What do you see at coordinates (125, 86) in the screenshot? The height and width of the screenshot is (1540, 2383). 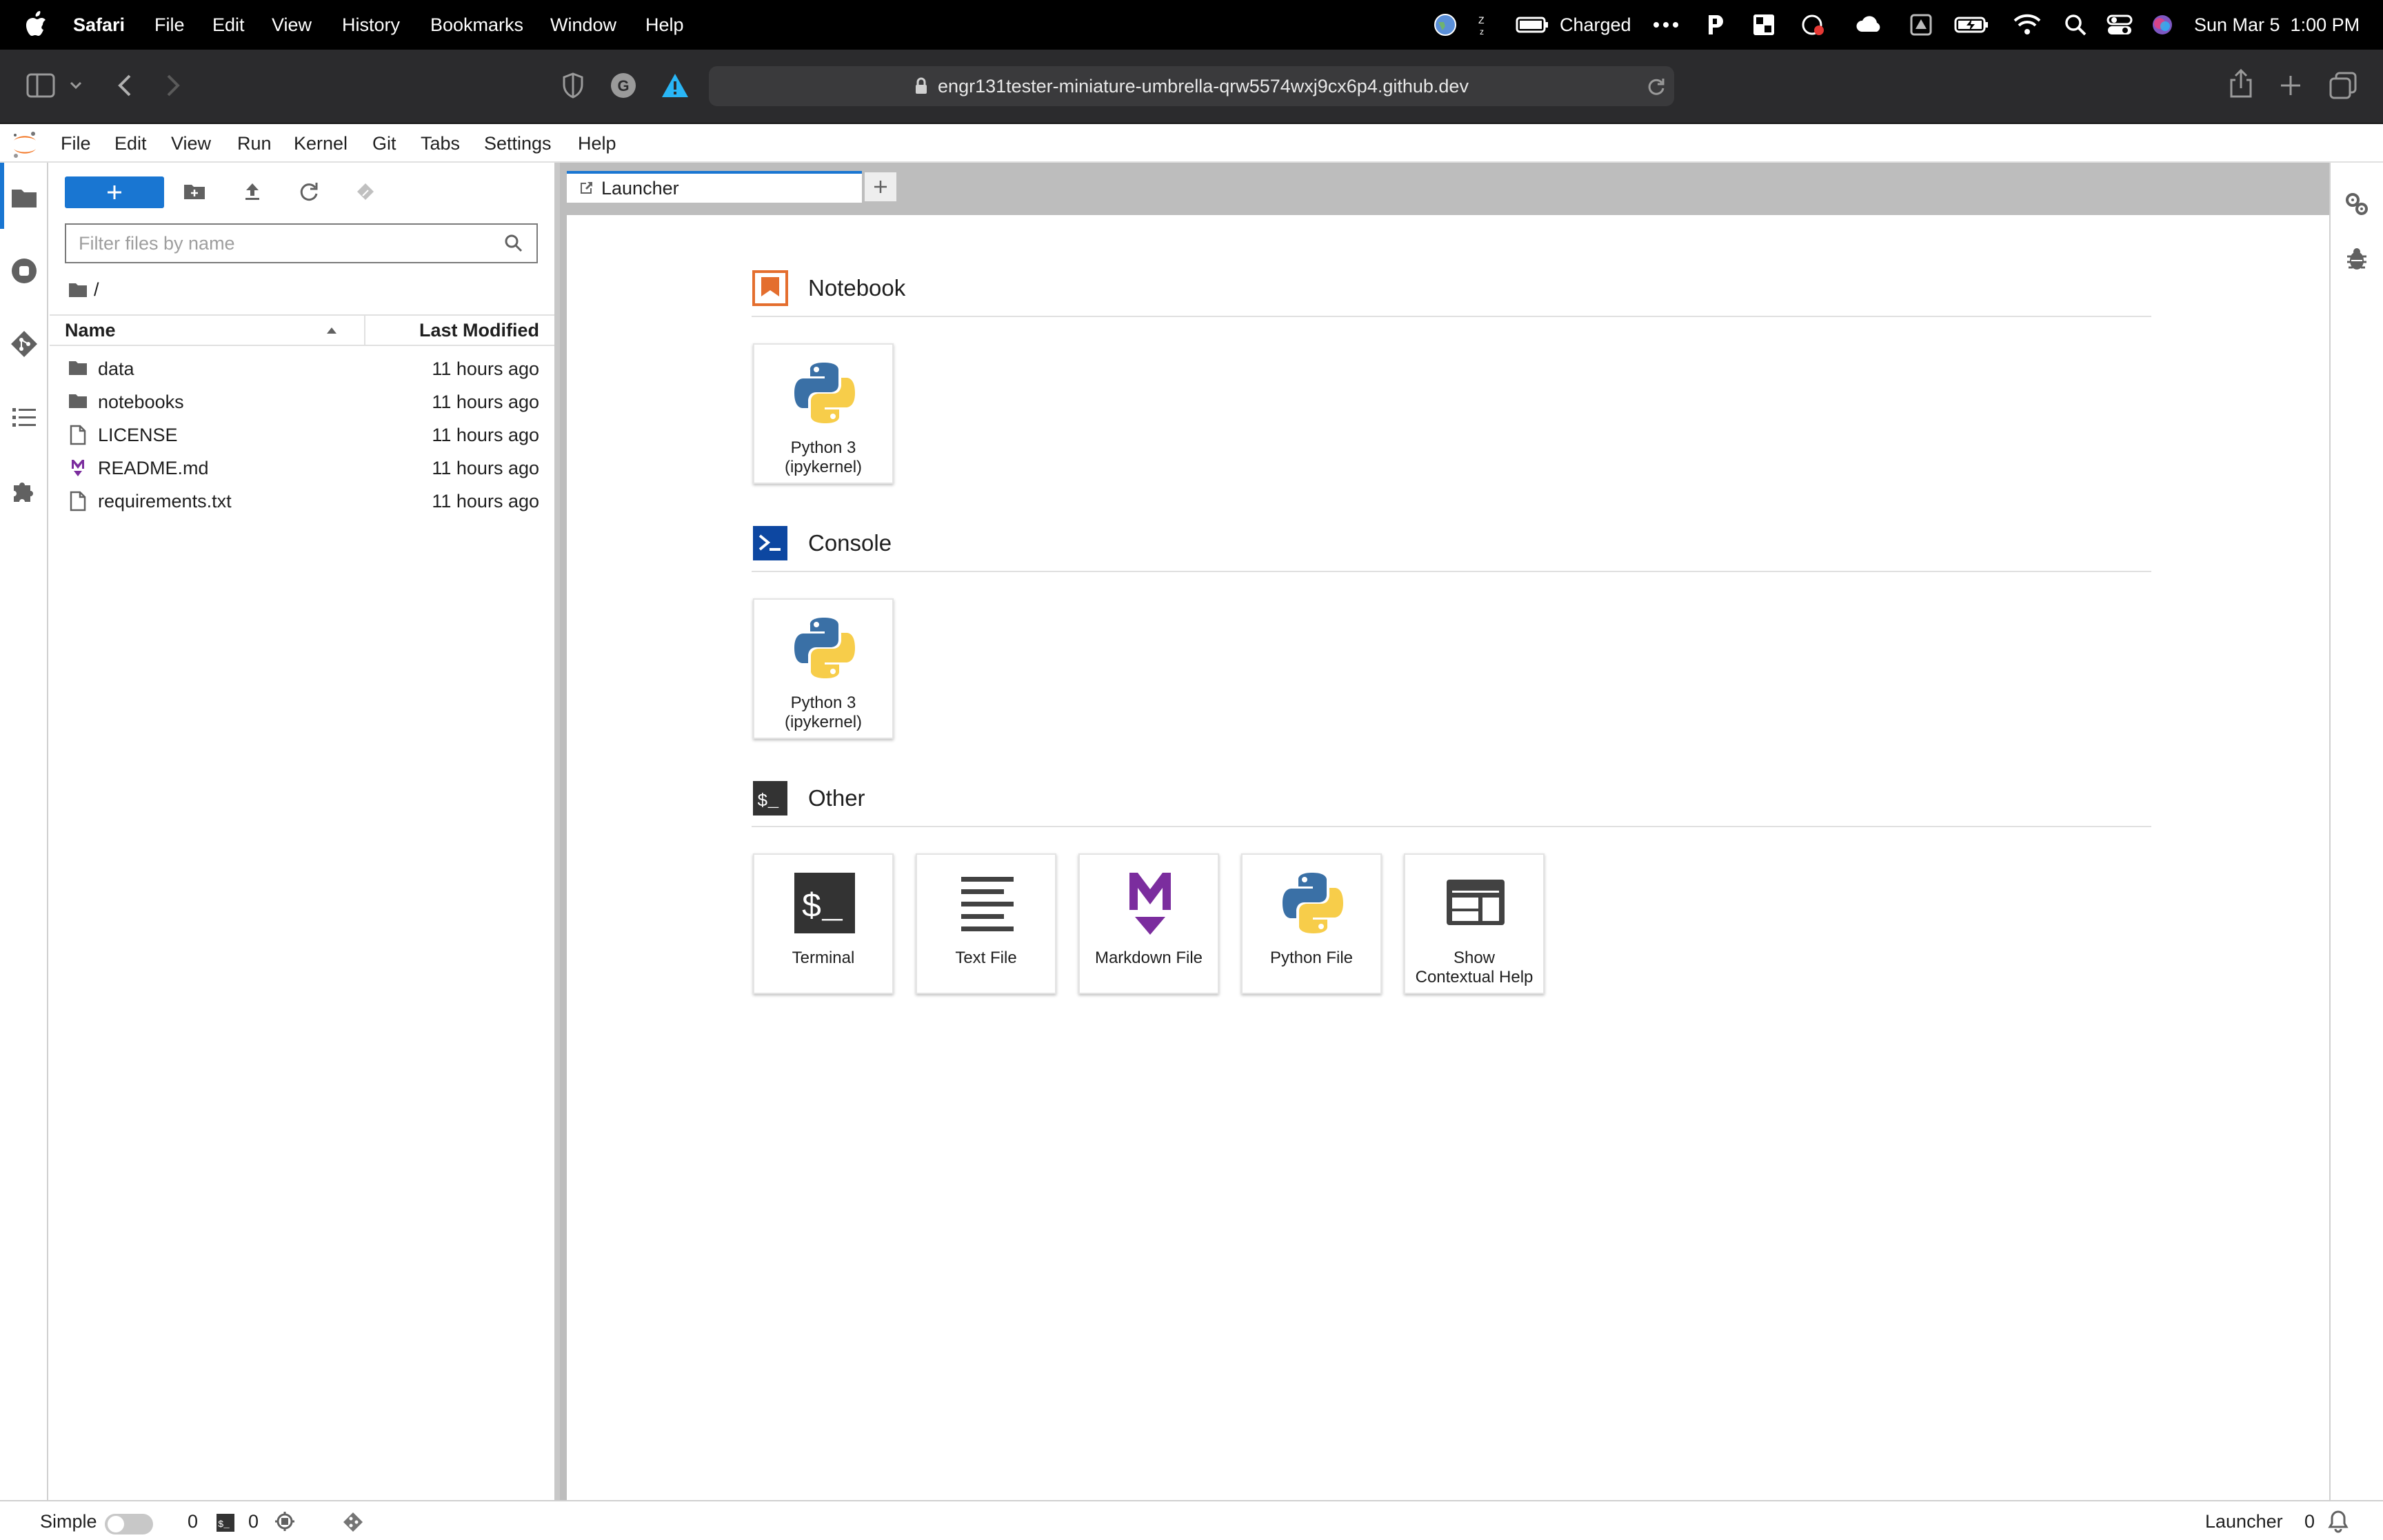 I see `back-arrow-icon` at bounding box center [125, 86].